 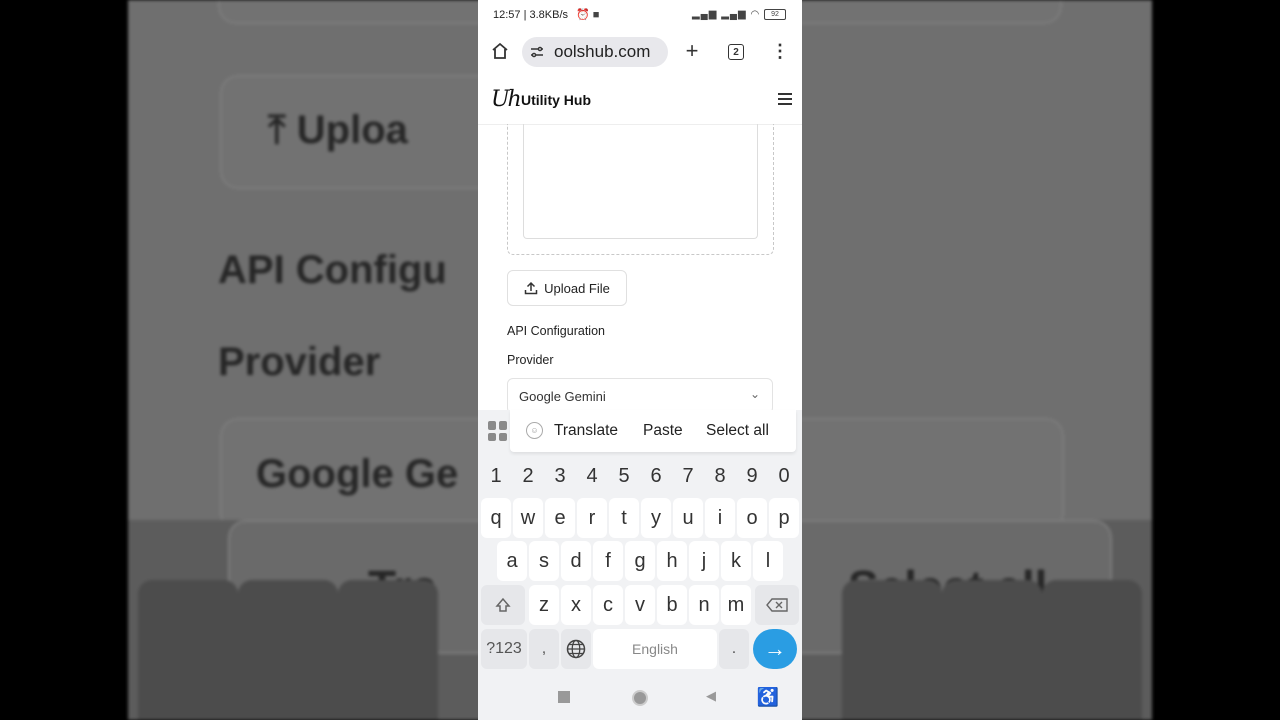 I want to click on signal-icon: ▂▄▆, so click(x=704, y=15).